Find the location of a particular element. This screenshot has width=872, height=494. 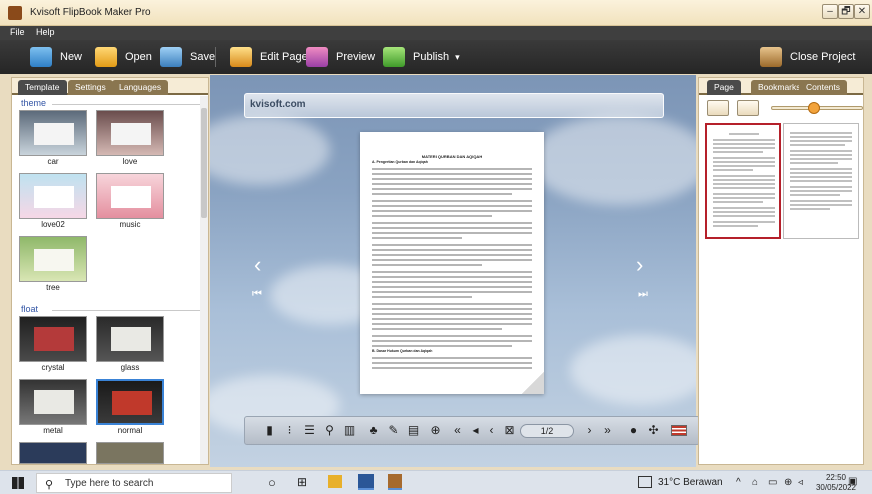

first-page-button-icon: « is located at coordinates (457, 430).